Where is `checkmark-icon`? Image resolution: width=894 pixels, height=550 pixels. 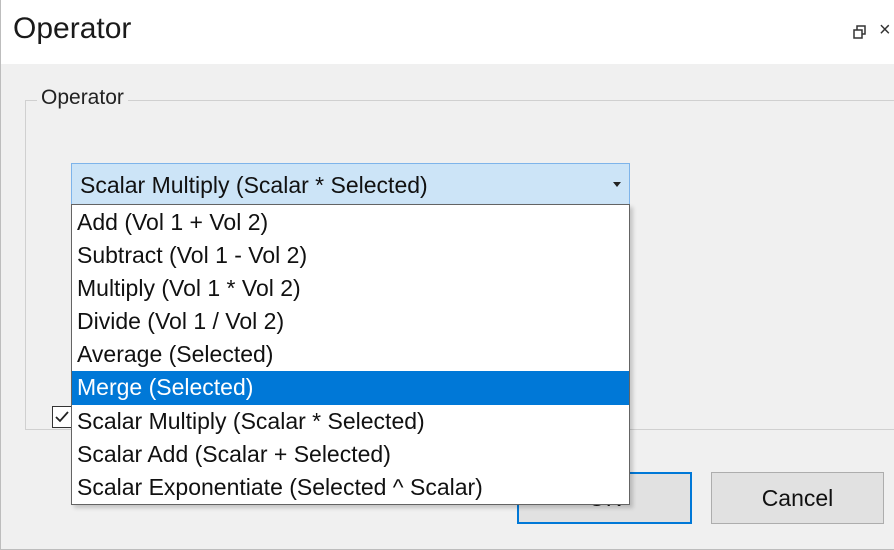
checkmark-icon is located at coordinates (62, 417).